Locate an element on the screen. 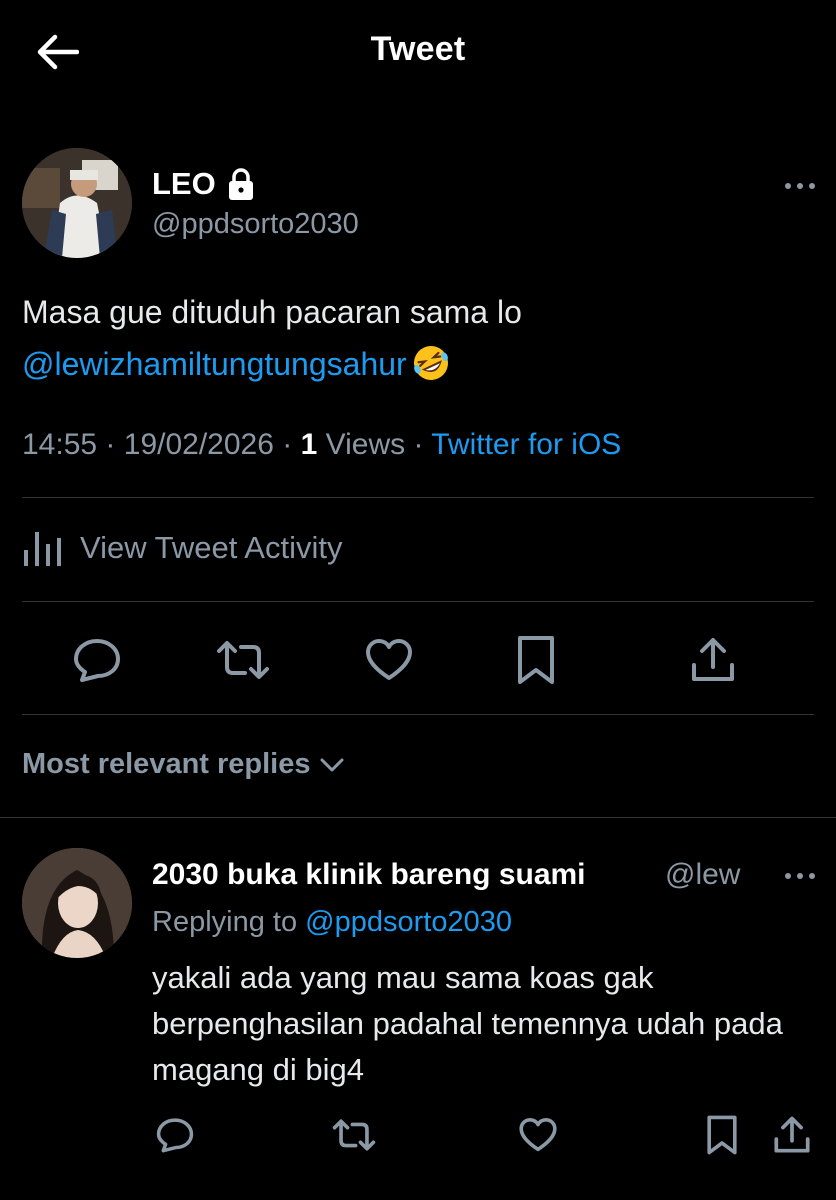  reply-more-options-button is located at coordinates (800, 876).